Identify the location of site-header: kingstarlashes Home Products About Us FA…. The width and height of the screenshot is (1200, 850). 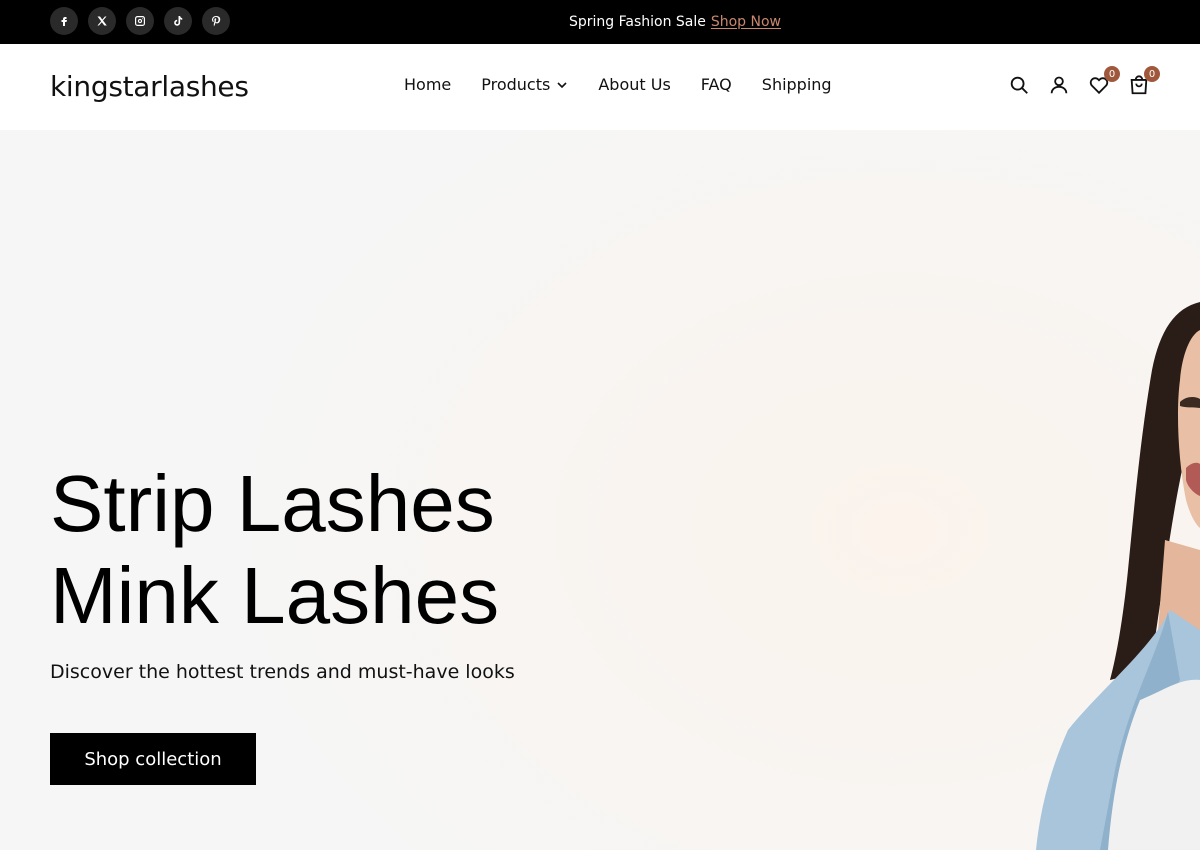
(600, 87).